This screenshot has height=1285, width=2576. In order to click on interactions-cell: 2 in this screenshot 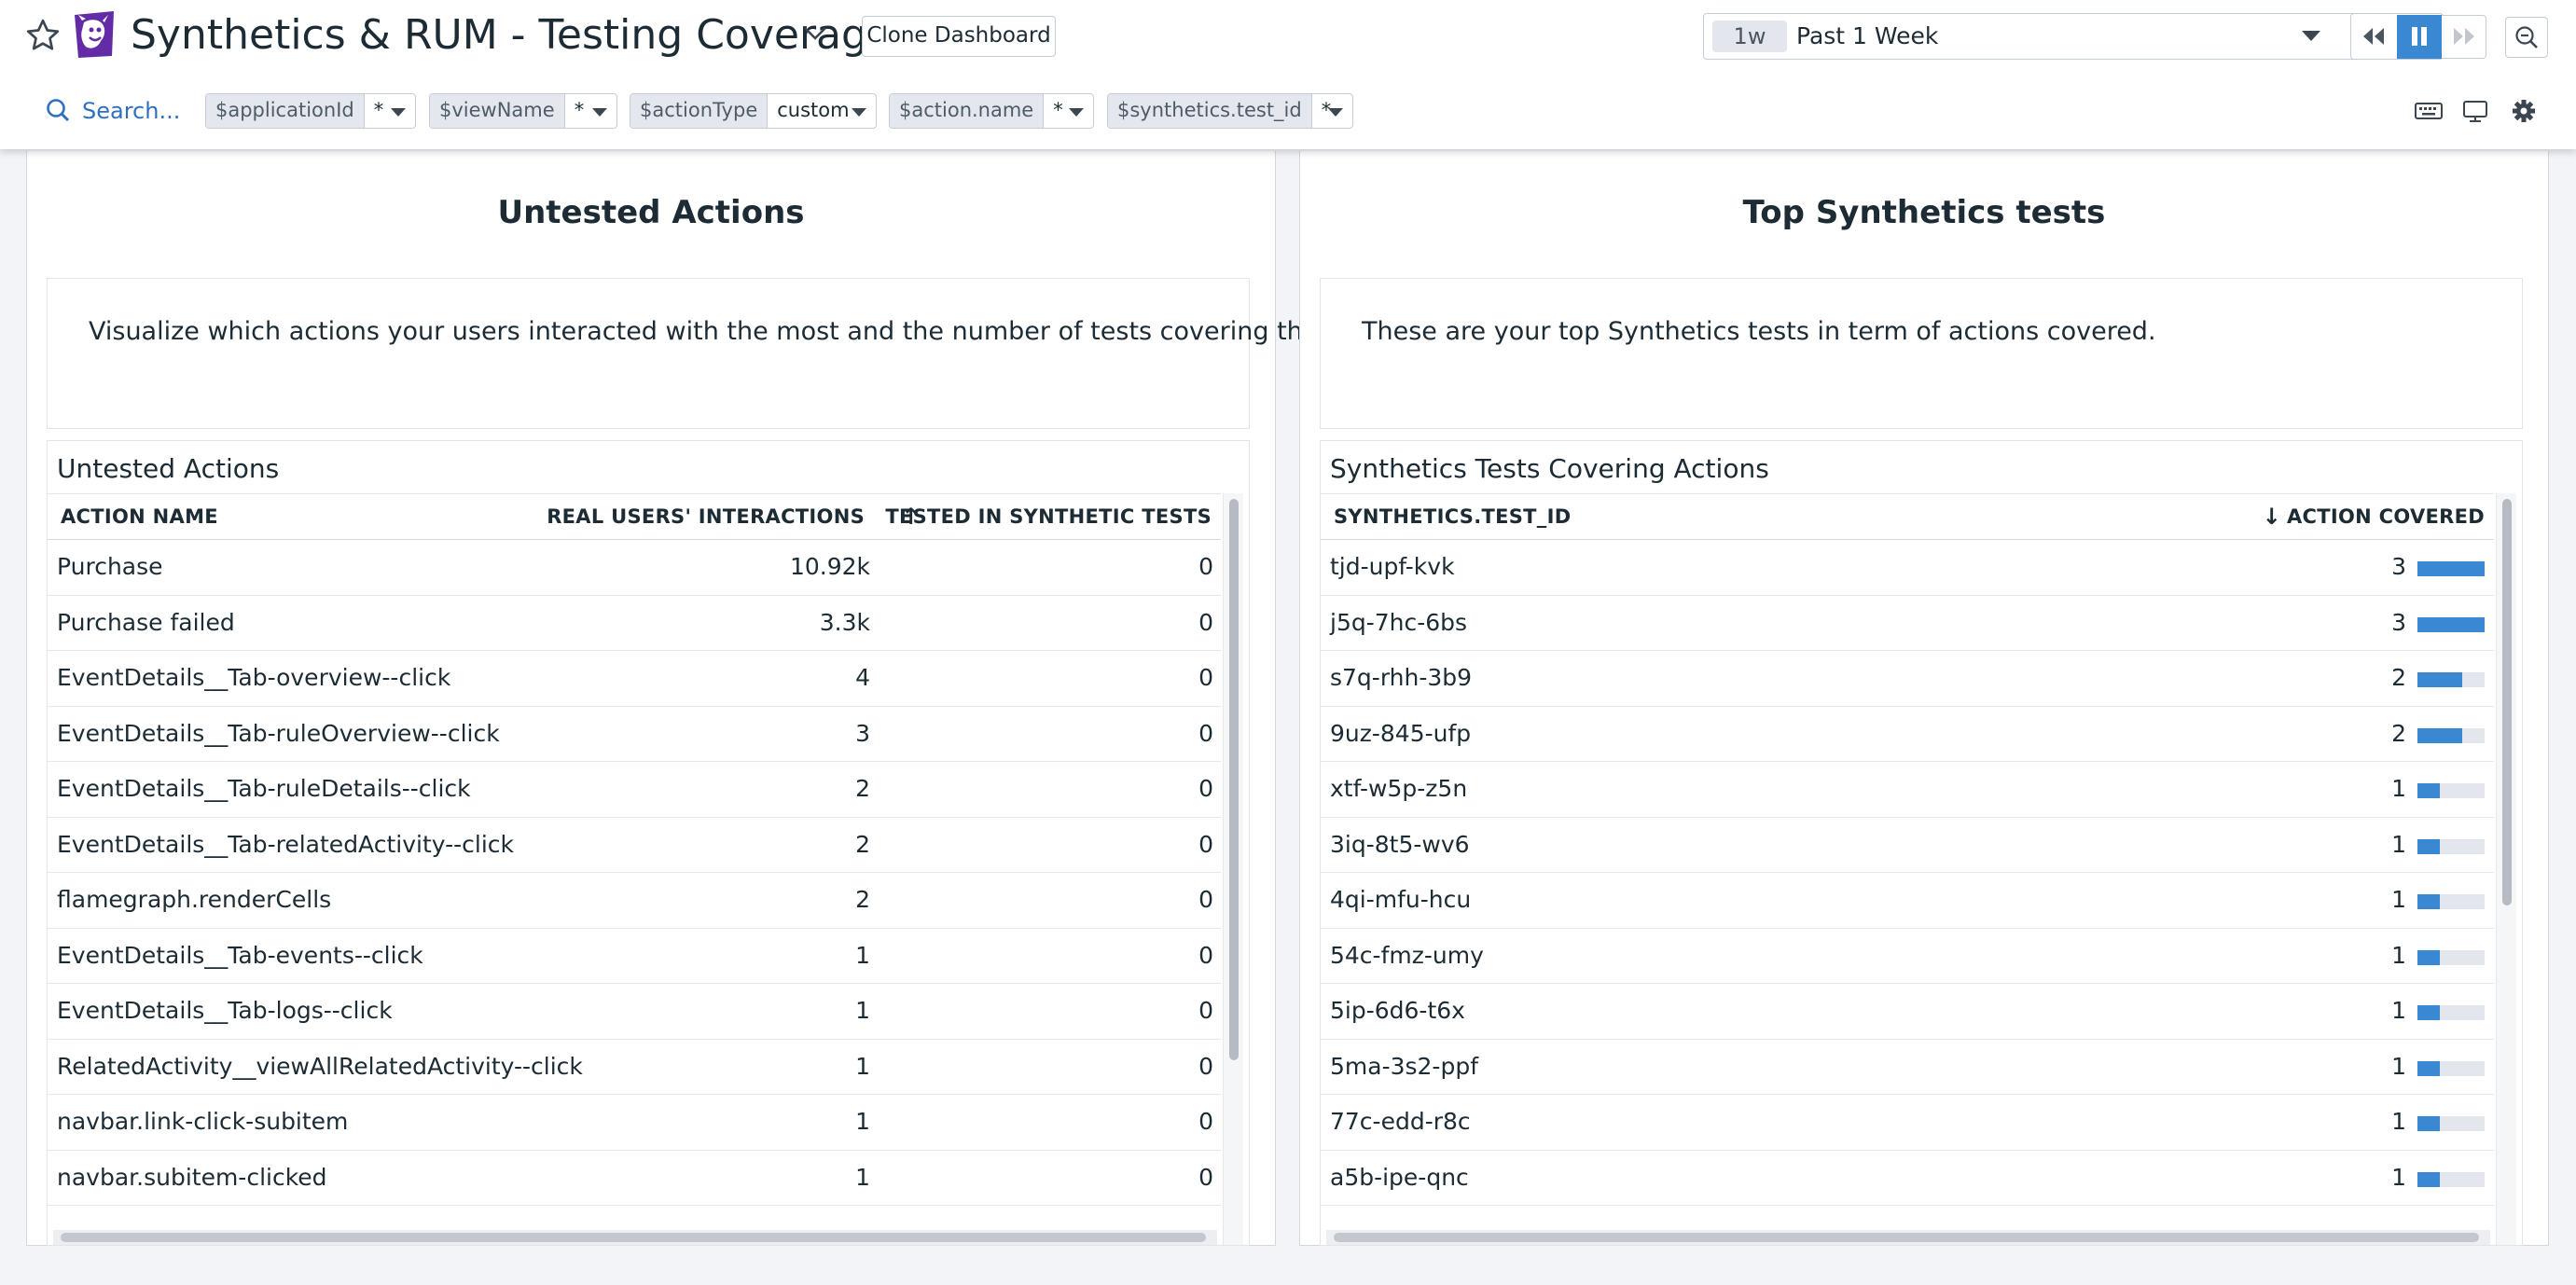, I will do `click(862, 788)`.